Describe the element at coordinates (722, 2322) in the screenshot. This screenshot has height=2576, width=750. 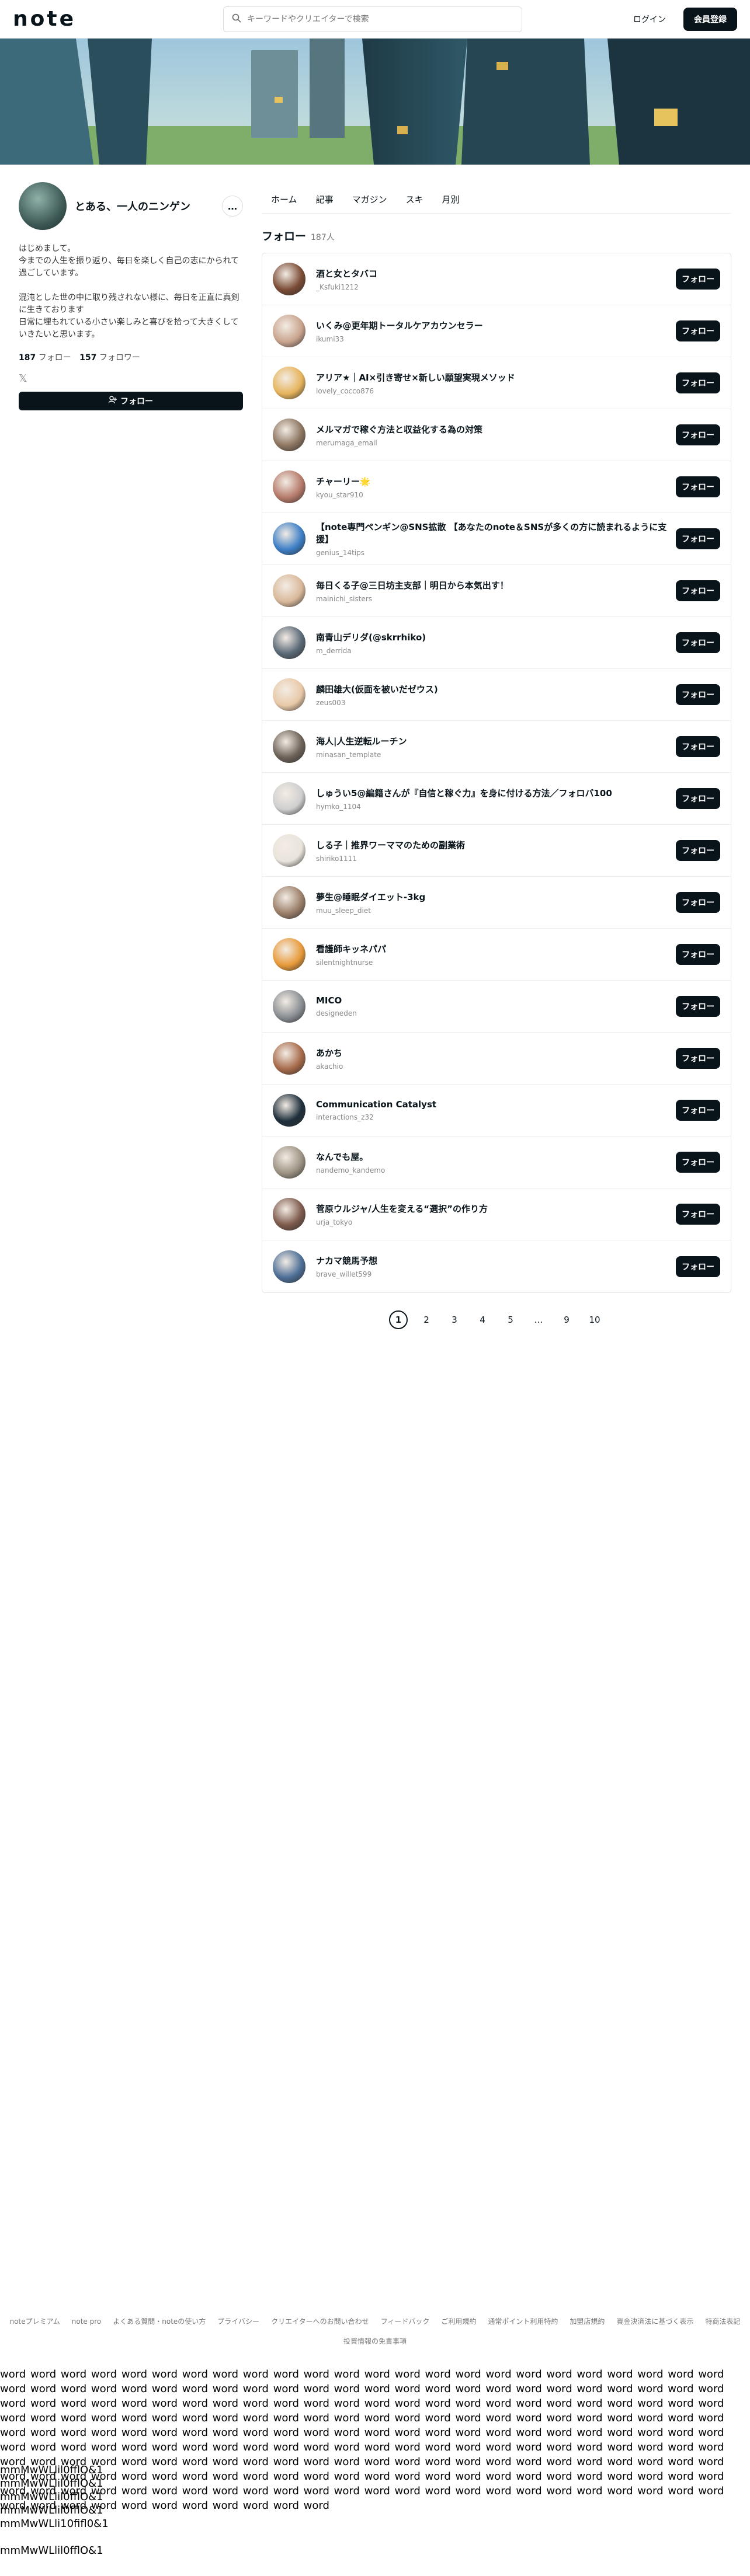
I see `footer-link: 特商法表記` at that location.